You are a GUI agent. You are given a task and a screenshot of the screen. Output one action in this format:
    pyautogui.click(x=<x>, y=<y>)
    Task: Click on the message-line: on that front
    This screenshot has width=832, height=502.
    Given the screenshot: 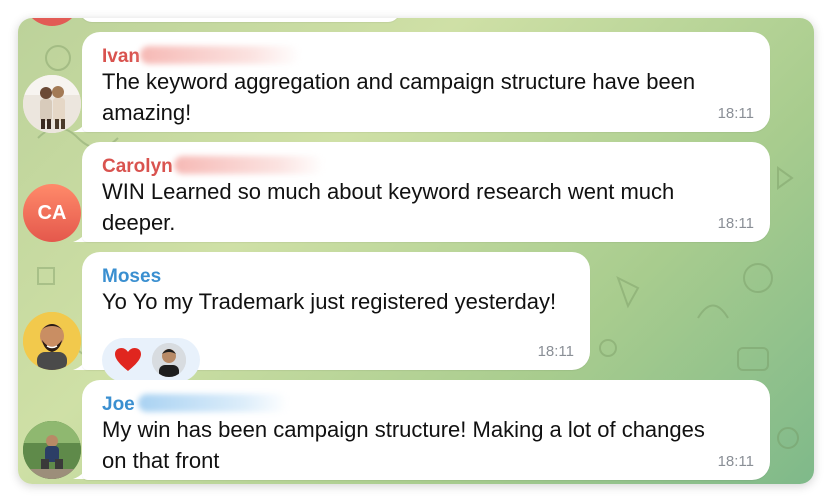 What is the action you would take?
    pyautogui.click(x=161, y=460)
    